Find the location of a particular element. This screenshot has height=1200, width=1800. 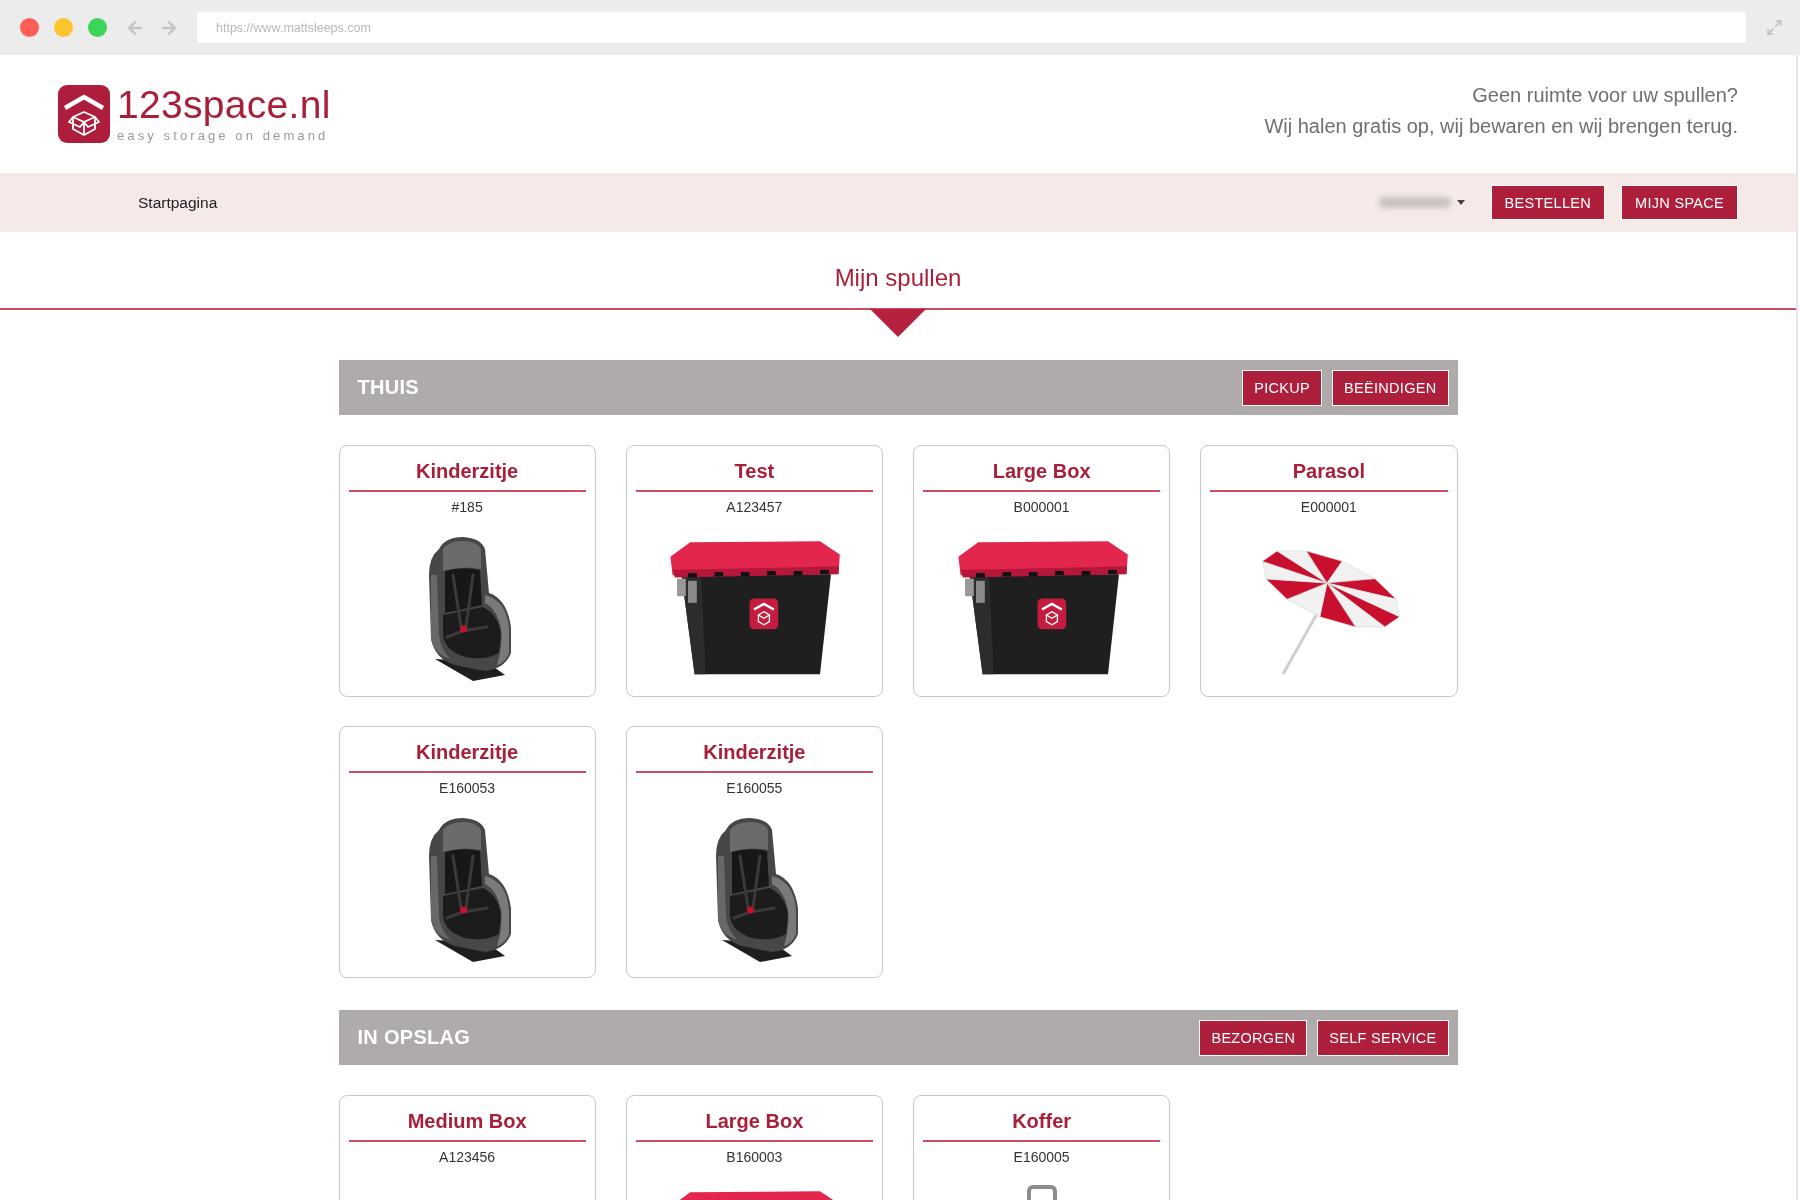

item-code: E160005 is located at coordinates (1041, 1157).